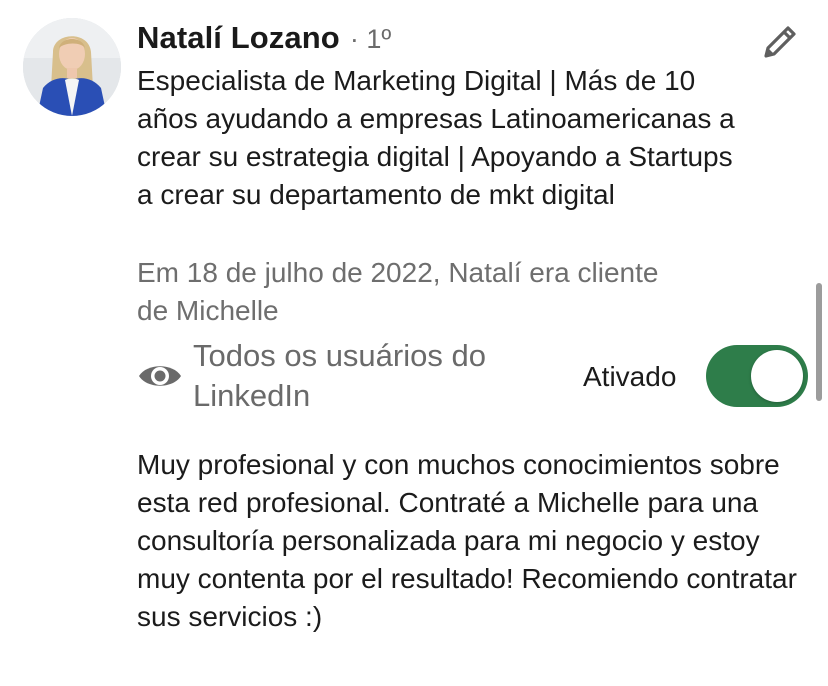 This screenshot has width=828, height=686. What do you see at coordinates (630, 376) in the screenshot?
I see `toggle-label: Ativado` at bounding box center [630, 376].